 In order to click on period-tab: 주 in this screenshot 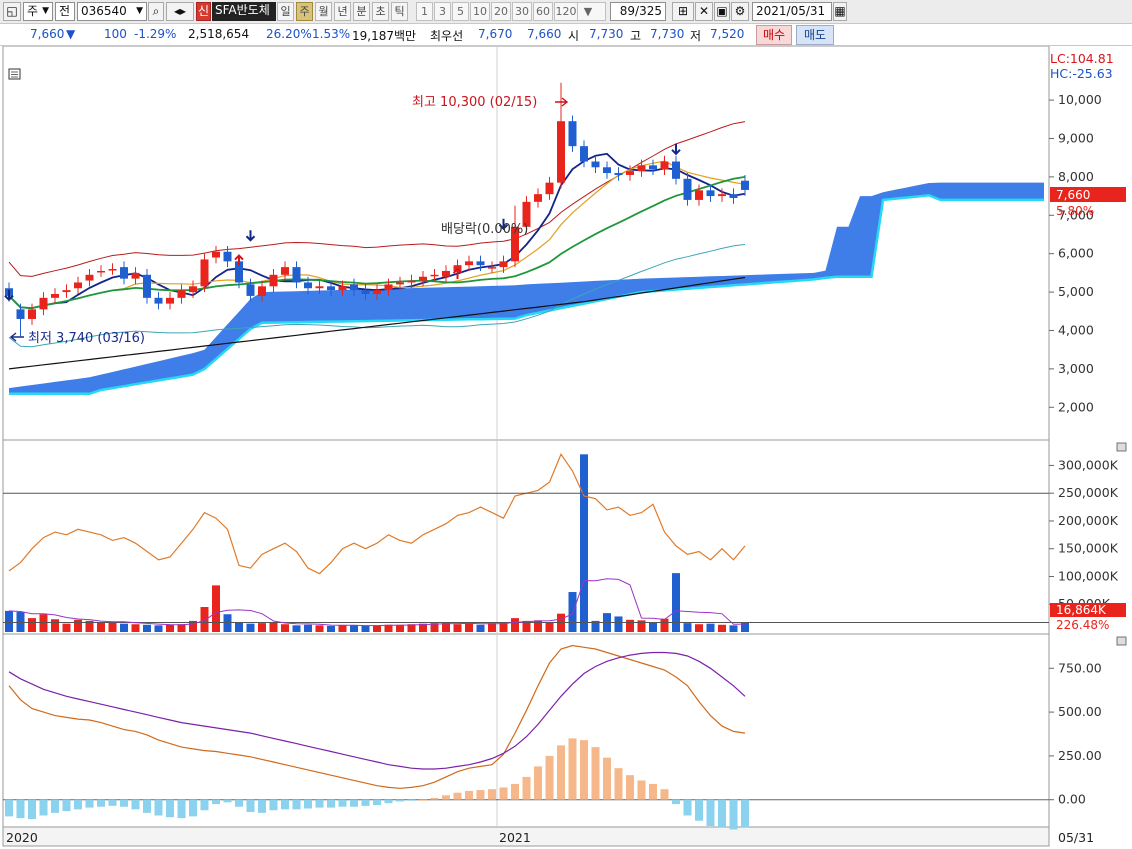, I will do `click(304, 11)`.